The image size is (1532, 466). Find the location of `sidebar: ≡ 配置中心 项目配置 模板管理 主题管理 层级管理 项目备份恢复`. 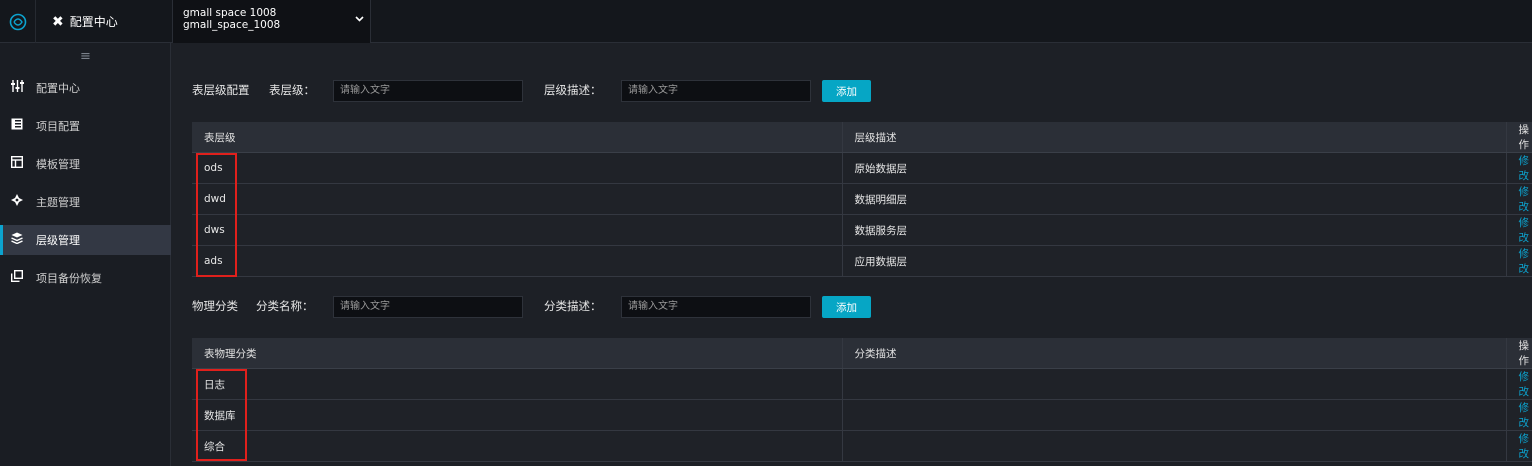

sidebar: ≡ 配置中心 项目配置 模板管理 主题管理 层级管理 项目备份恢复 is located at coordinates (85, 254).